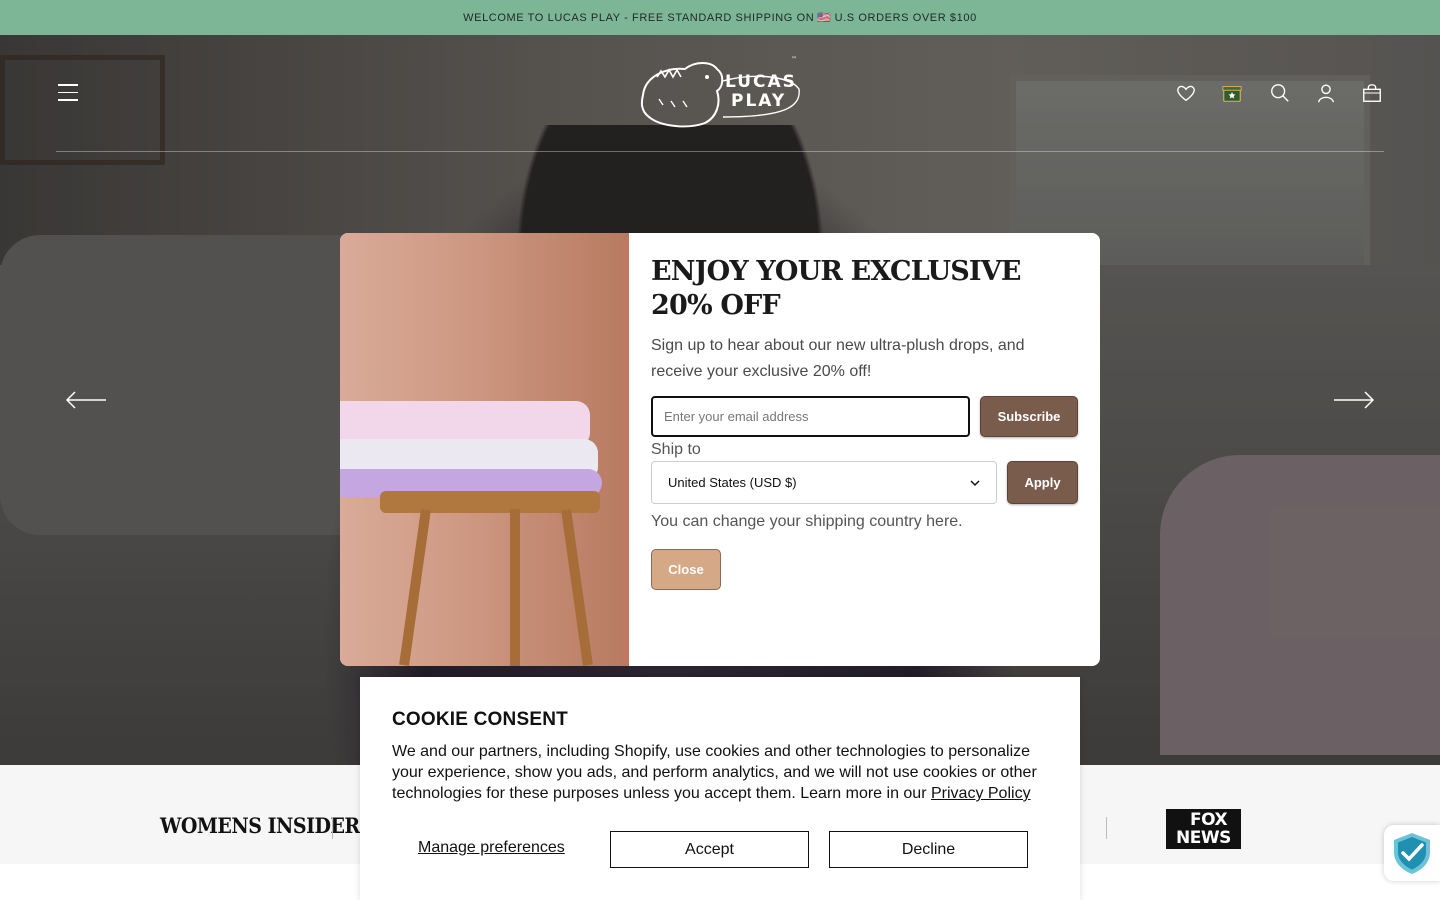 This screenshot has height=900, width=1440. I want to click on search-icon, so click(1280, 93).